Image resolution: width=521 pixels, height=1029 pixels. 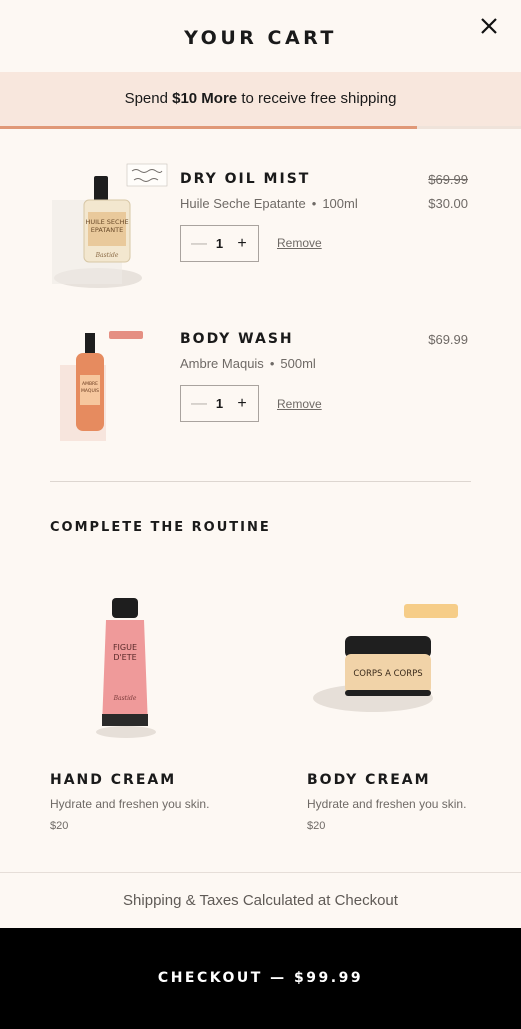 I want to click on shipping-progress-fill, so click(x=208, y=127).